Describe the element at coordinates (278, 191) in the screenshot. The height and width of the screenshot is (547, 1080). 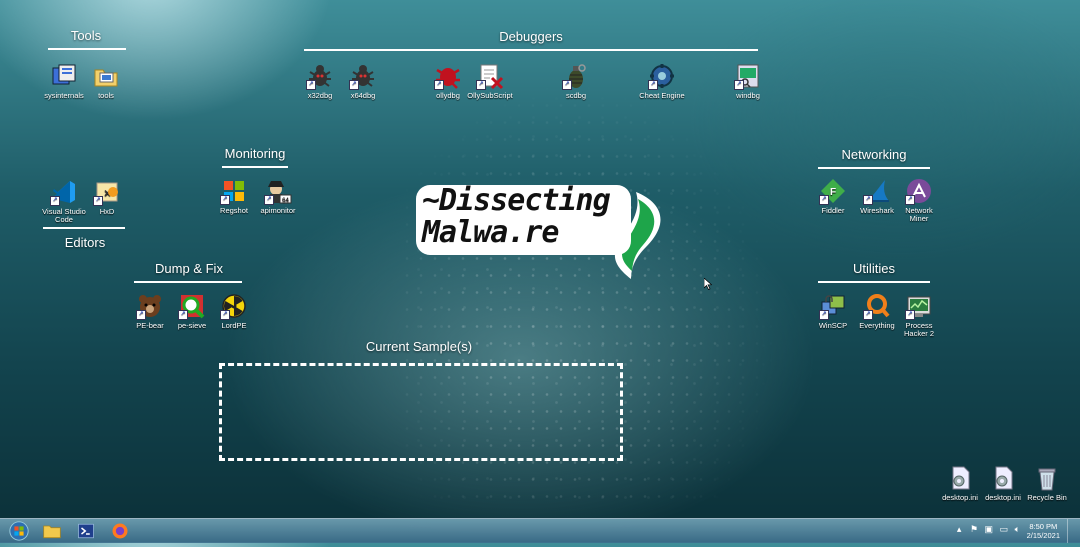
I see `spy-icon: 64 ↗` at that location.